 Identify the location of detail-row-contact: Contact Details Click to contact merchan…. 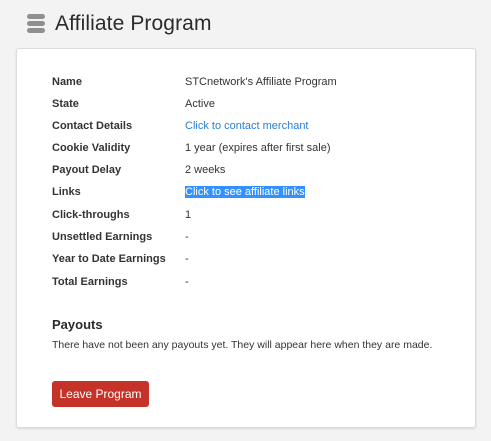
(180, 126).